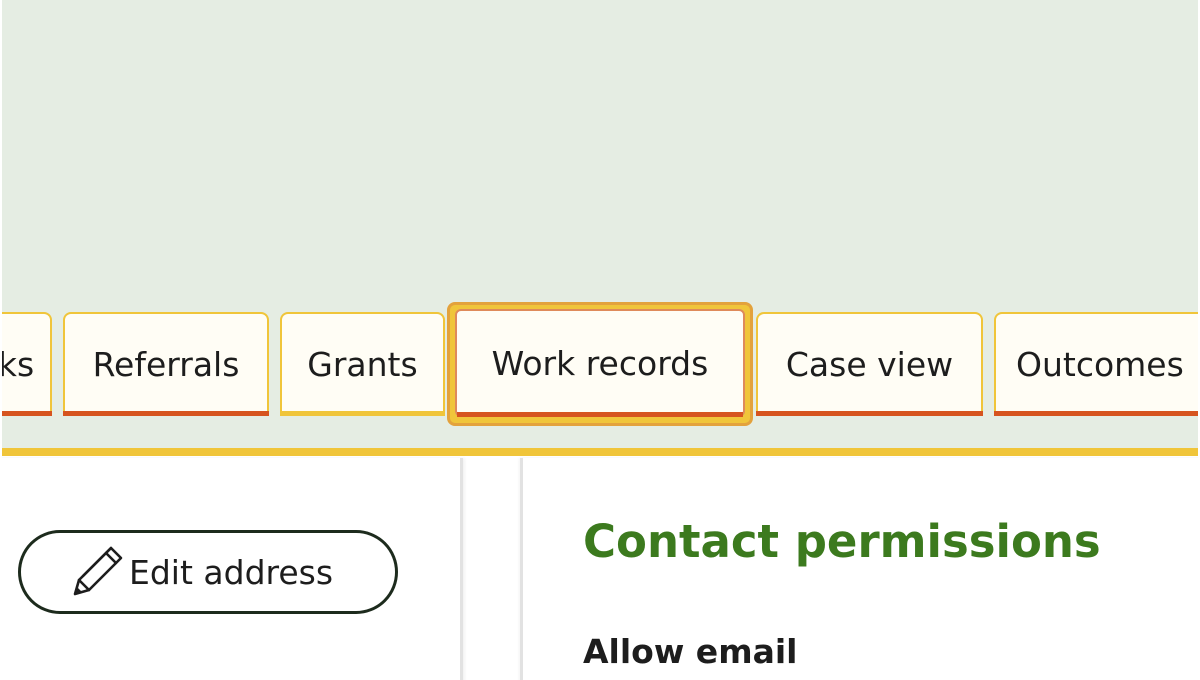 Image resolution: width=1200 pixels, height=680 pixels. What do you see at coordinates (842, 541) in the screenshot?
I see `section-heading: Contact permissions` at bounding box center [842, 541].